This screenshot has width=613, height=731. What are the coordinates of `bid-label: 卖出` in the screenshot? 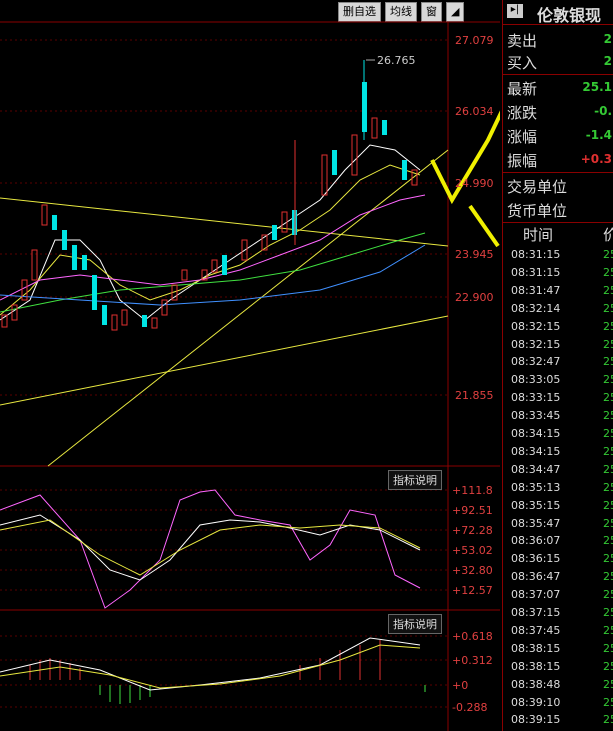 It's located at (522, 41).